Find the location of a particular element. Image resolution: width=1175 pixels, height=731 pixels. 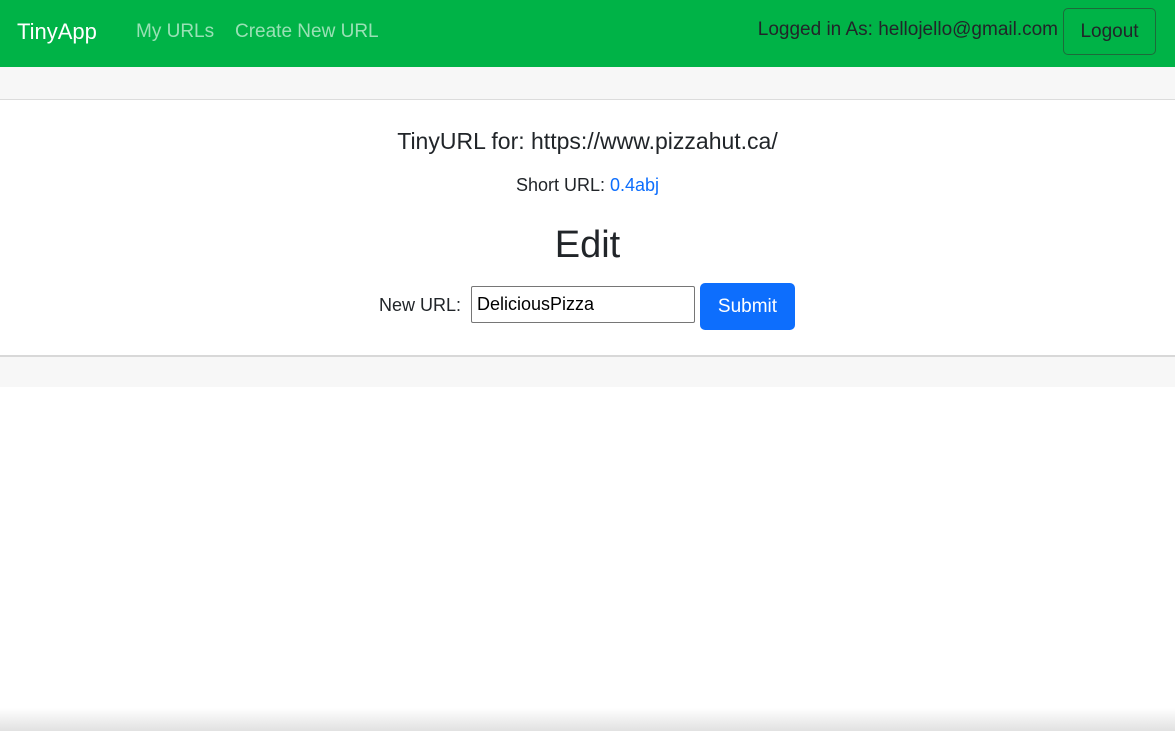

new-url-label: New URL: is located at coordinates (420, 305).